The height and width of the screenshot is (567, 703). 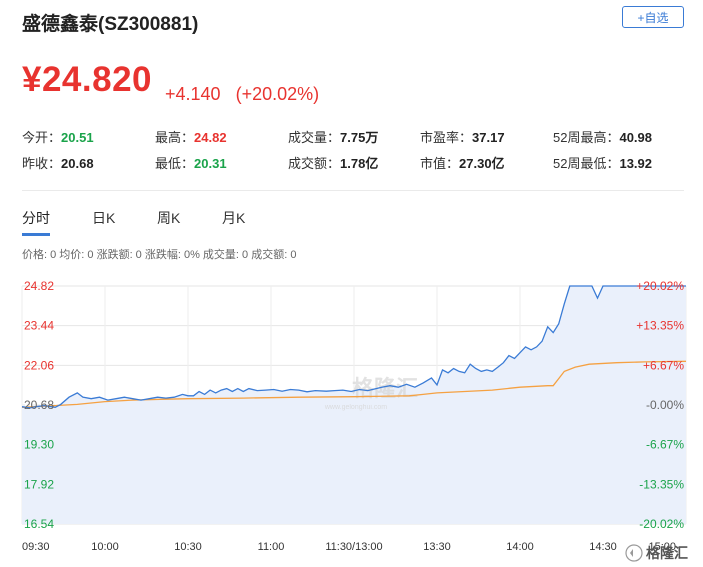 I want to click on stat-item: 市值：27.30亿, so click(x=462, y=162).